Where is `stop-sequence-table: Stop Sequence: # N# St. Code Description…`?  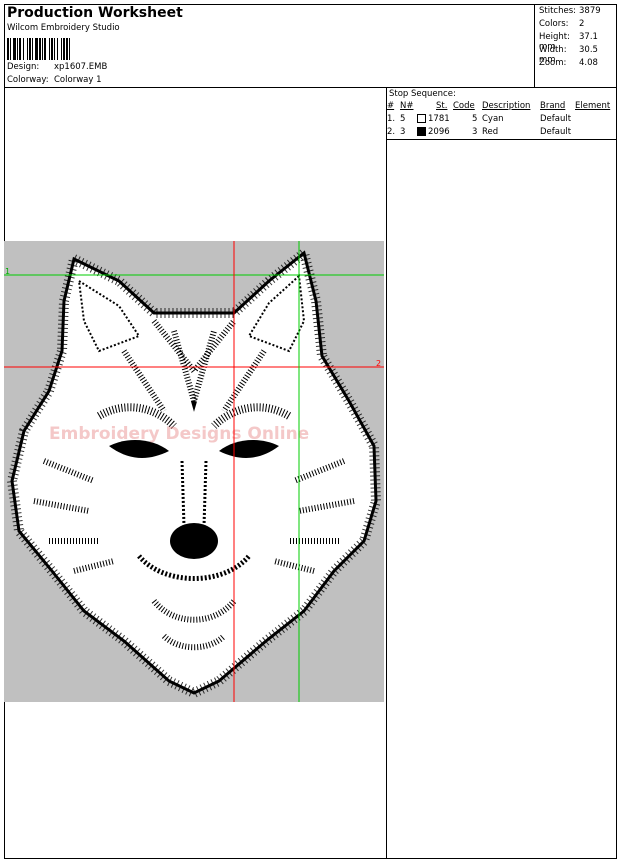
stop-sequence-table: Stop Sequence: # N# St. Code Description… is located at coordinates (502, 114).